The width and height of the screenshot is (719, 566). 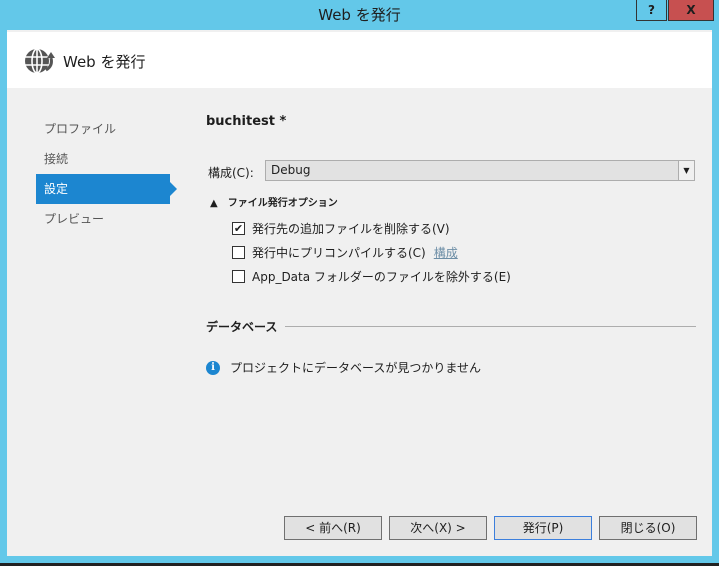 I want to click on sidebar-item-connection: 接続, so click(x=103, y=159).